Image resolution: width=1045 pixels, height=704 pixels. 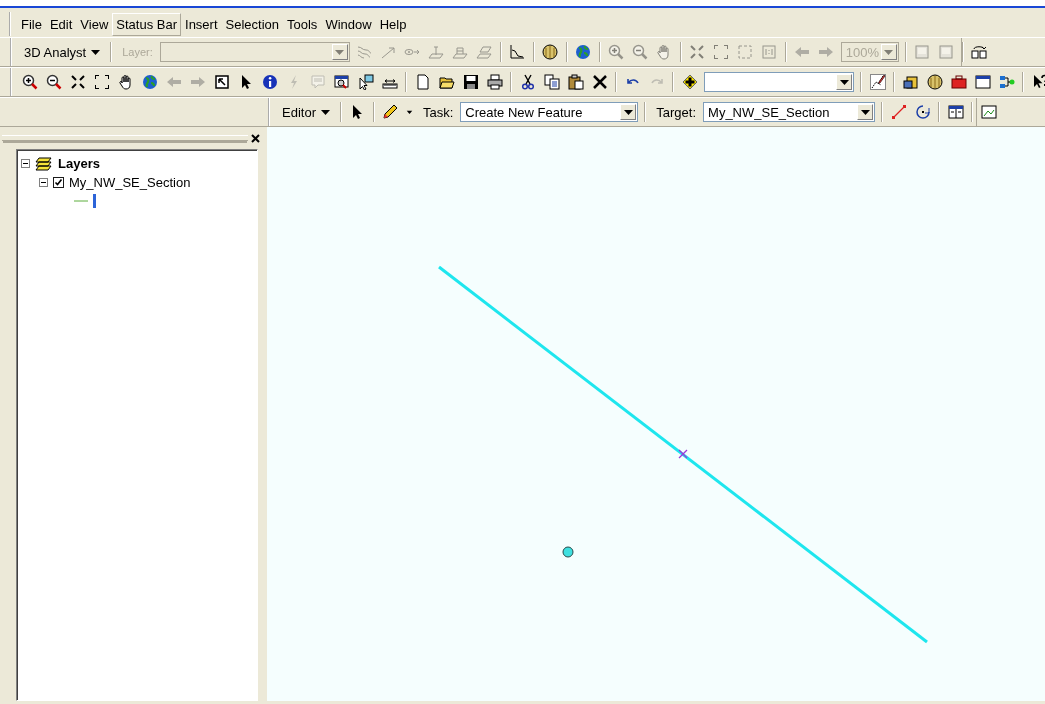 What do you see at coordinates (689, 82) in the screenshot?
I see `plus-icon` at bounding box center [689, 82].